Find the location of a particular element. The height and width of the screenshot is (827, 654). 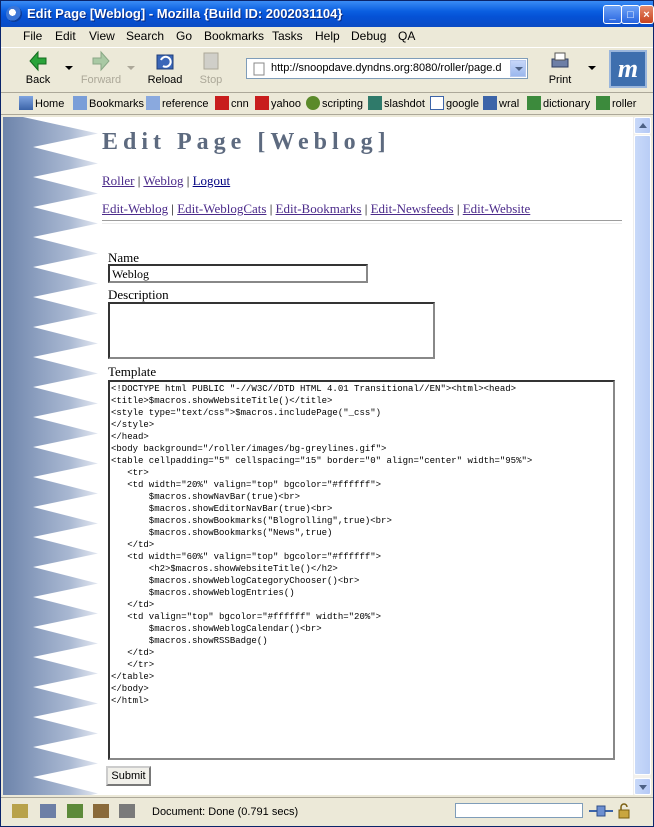

scroll-up-button is located at coordinates (642, 125).